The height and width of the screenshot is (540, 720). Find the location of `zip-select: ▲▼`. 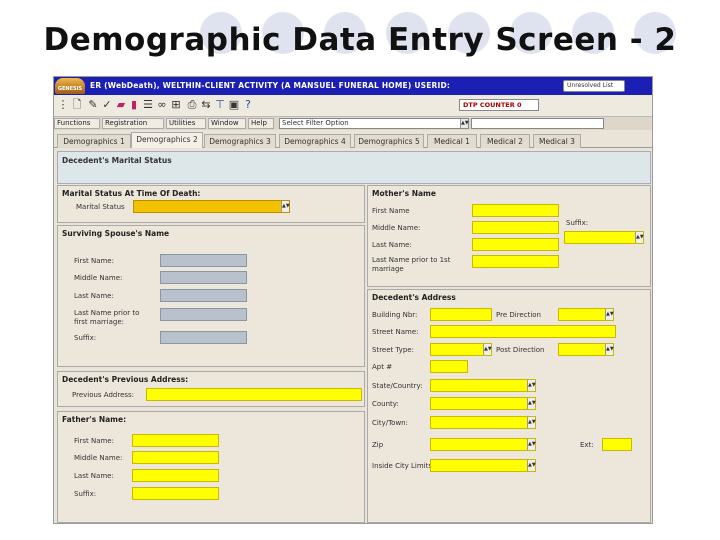

zip-select: ▲▼ is located at coordinates (483, 444).